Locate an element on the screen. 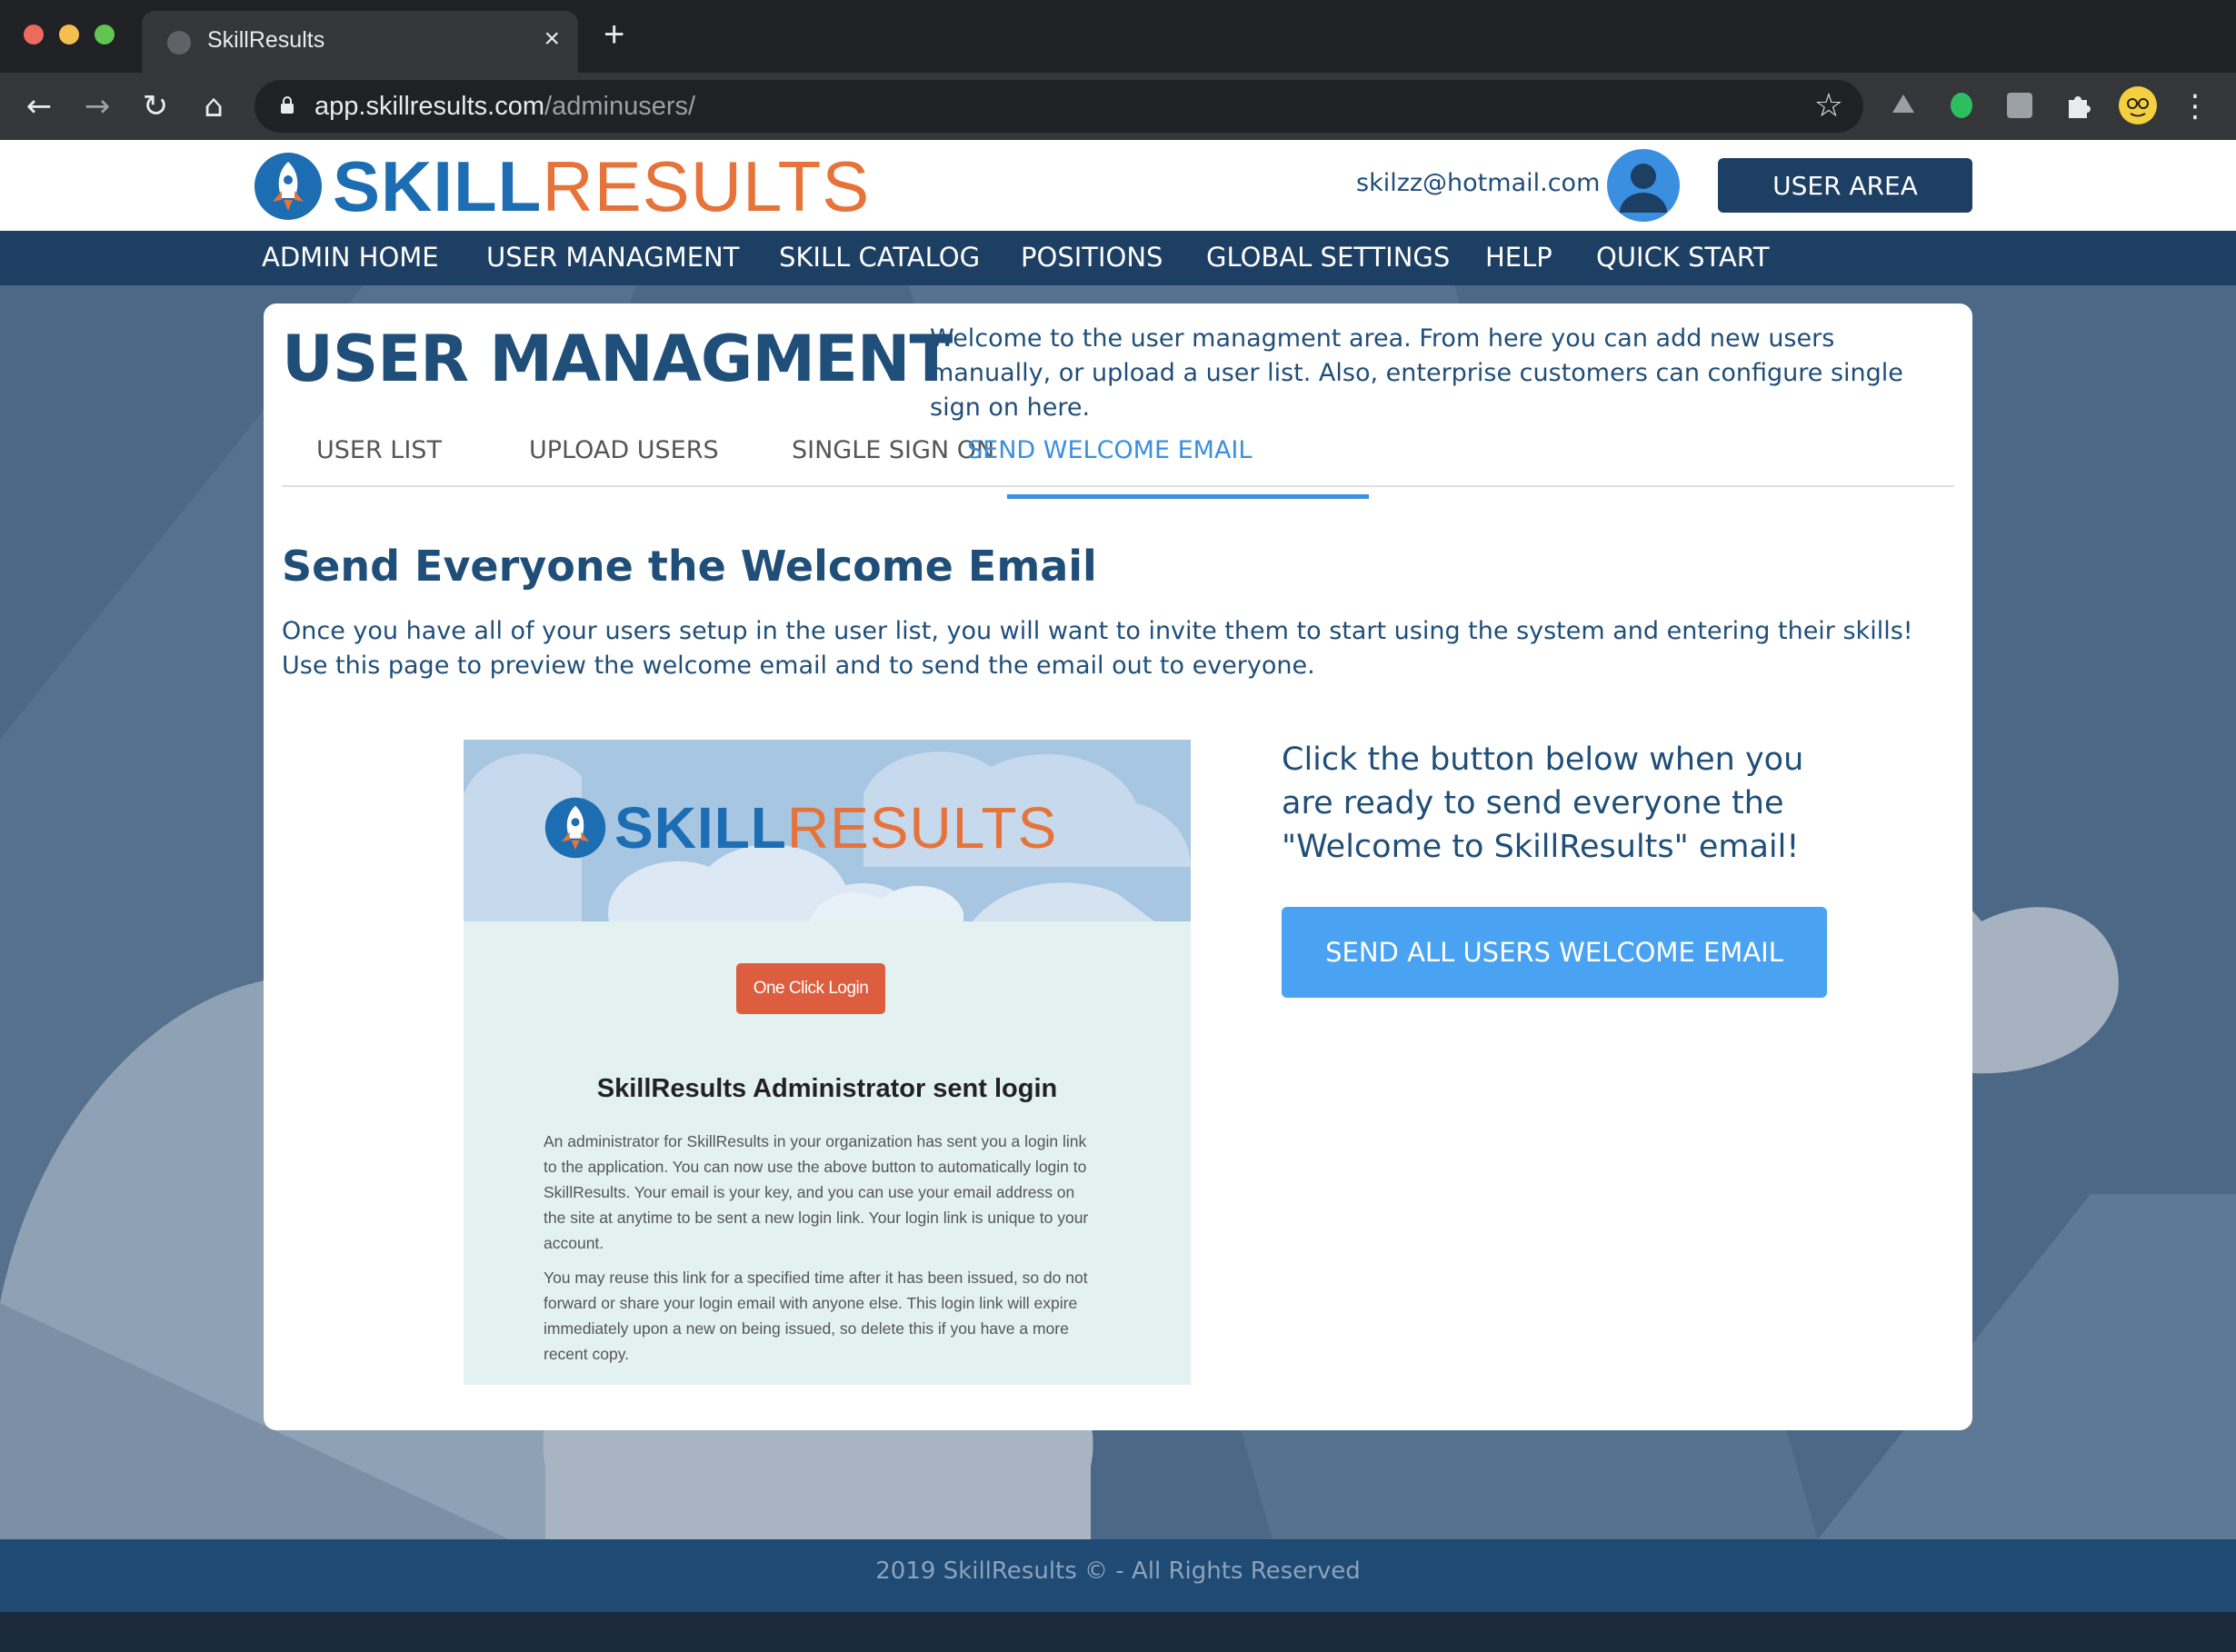 The height and width of the screenshot is (1652, 2236). forward-arrow-icon: → is located at coordinates (97, 106).